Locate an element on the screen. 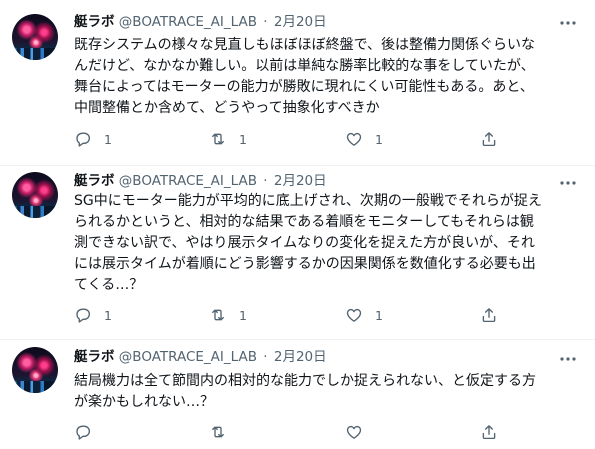  tweet-text-line: 結局機力は全て節間内の相対的な能力でしか捉えられない、と仮定する方 is located at coordinates (305, 381).